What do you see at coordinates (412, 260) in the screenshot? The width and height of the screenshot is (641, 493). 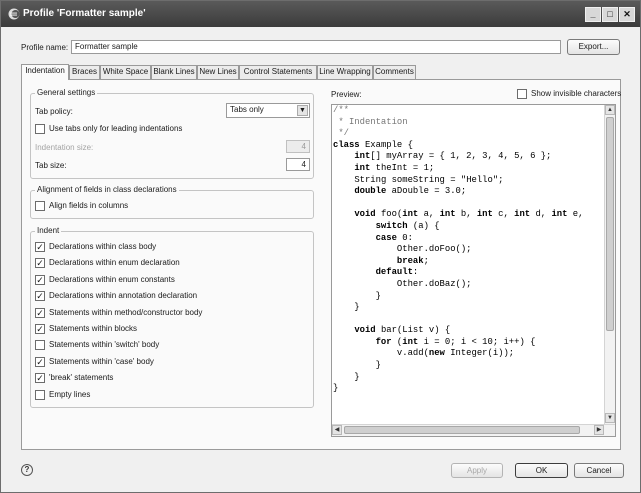 I see `code-line: break;` at bounding box center [412, 260].